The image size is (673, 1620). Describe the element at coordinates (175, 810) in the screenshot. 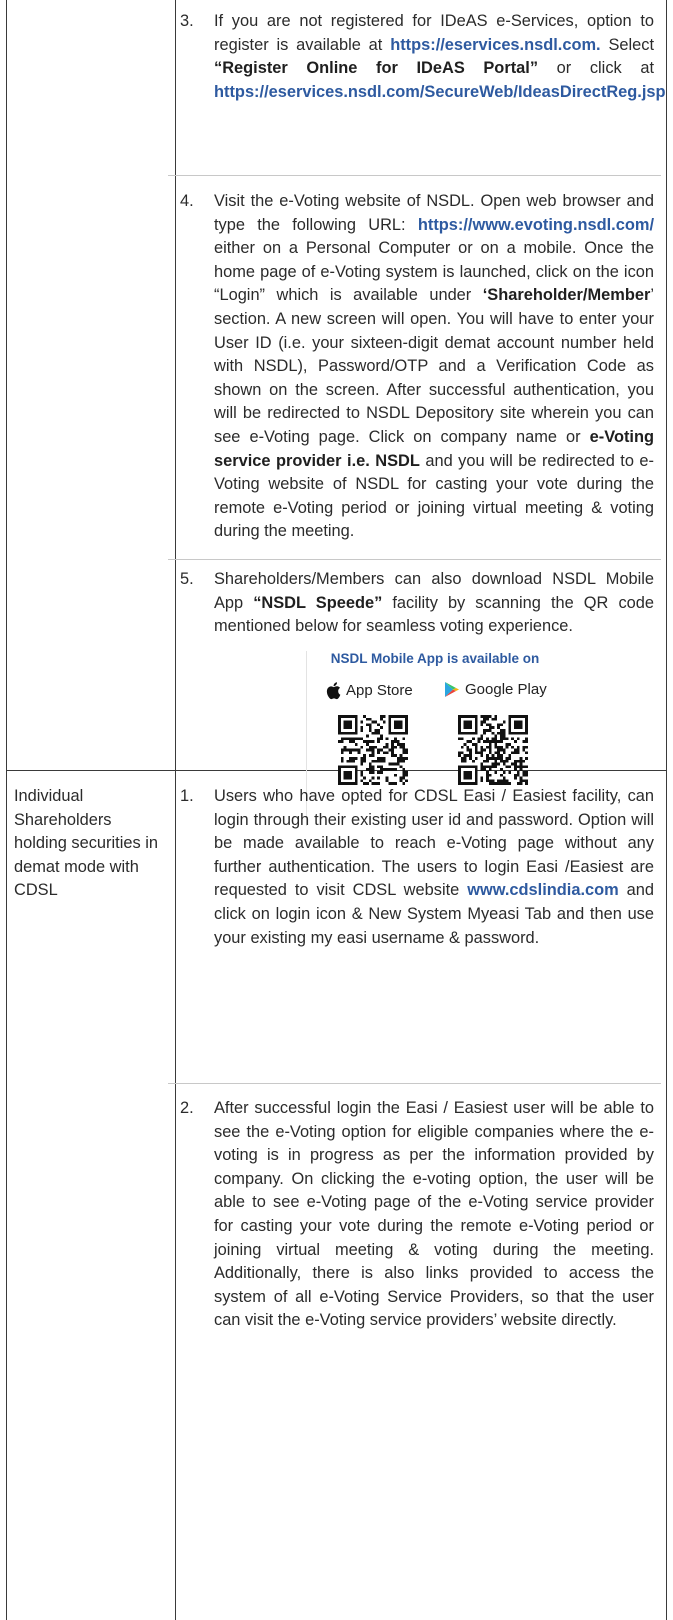

I see `column-divider` at that location.